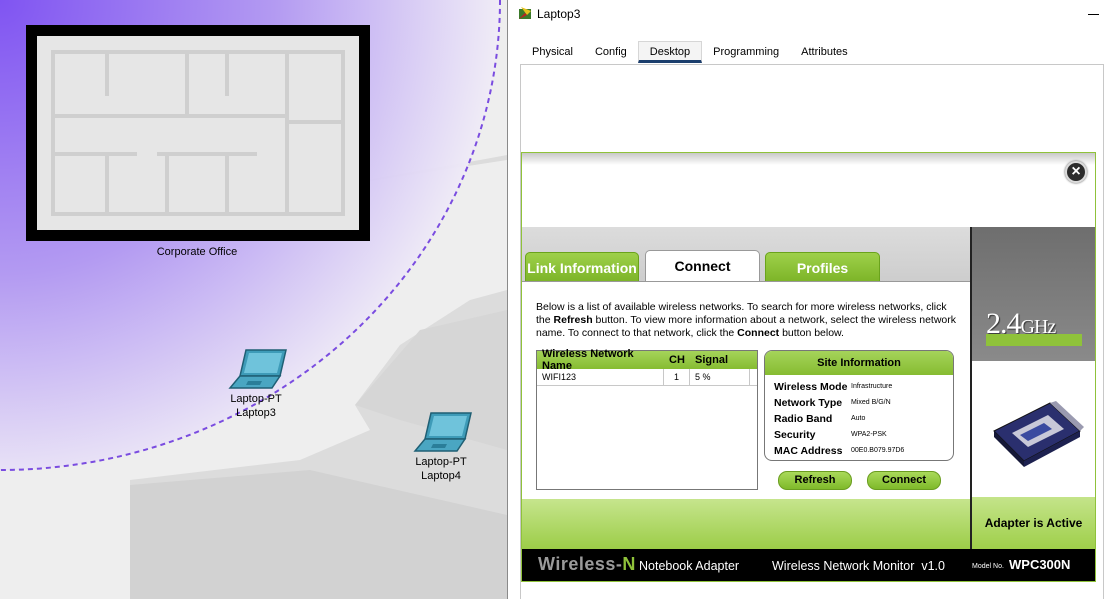  What do you see at coordinates (559, 14) in the screenshot?
I see `window-title: Laptop3` at bounding box center [559, 14].